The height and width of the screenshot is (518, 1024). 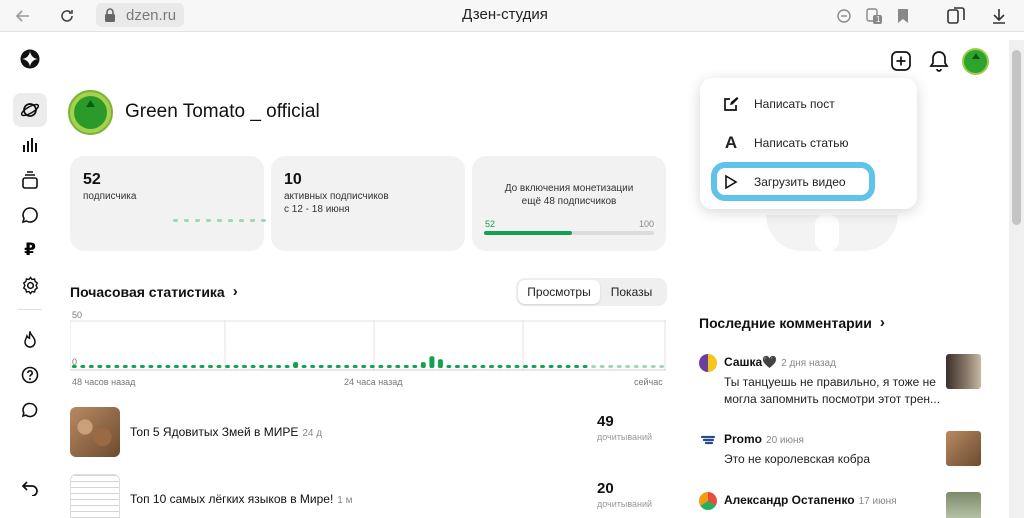 I want to click on ruble-icon: ₽, so click(x=30, y=250).